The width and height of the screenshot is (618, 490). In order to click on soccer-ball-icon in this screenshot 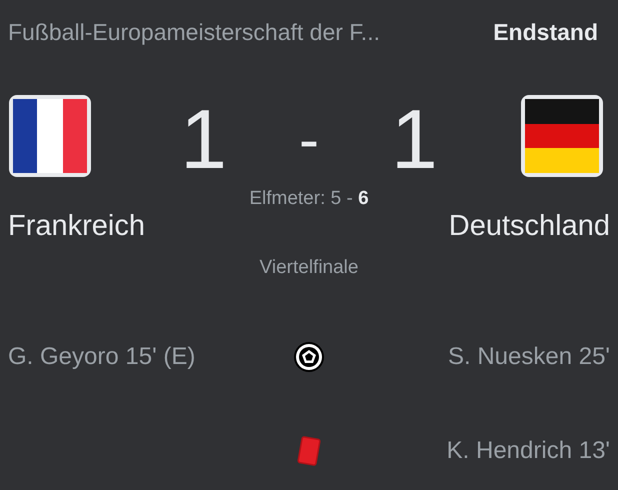, I will do `click(309, 357)`.